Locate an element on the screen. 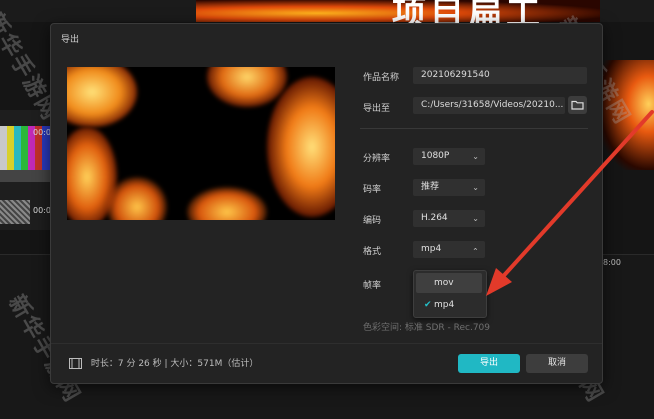 The height and width of the screenshot is (419, 654). name-input: 202106291540 is located at coordinates (500, 75).